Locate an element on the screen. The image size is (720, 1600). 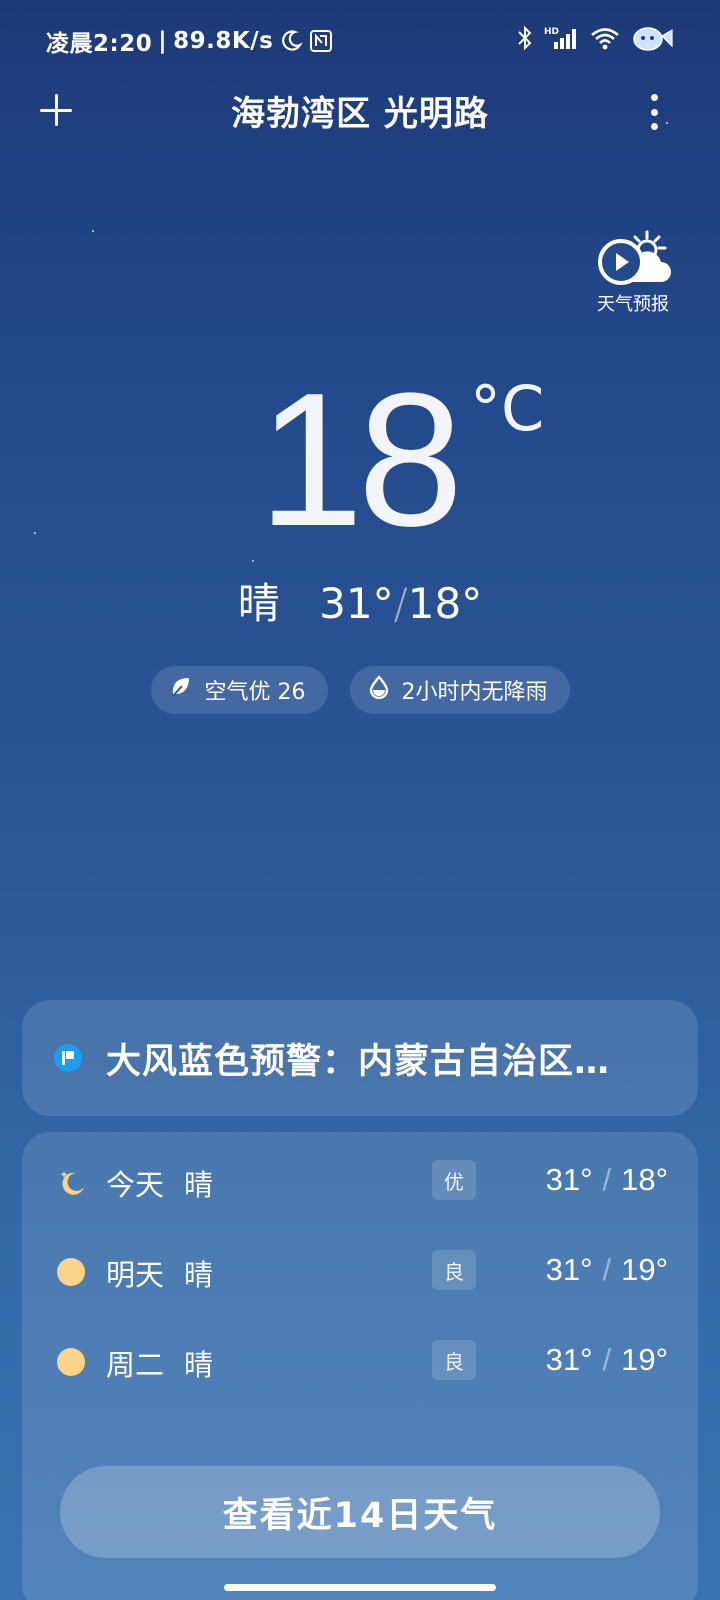
day-temps: 31° / 18° is located at coordinates (607, 1180).